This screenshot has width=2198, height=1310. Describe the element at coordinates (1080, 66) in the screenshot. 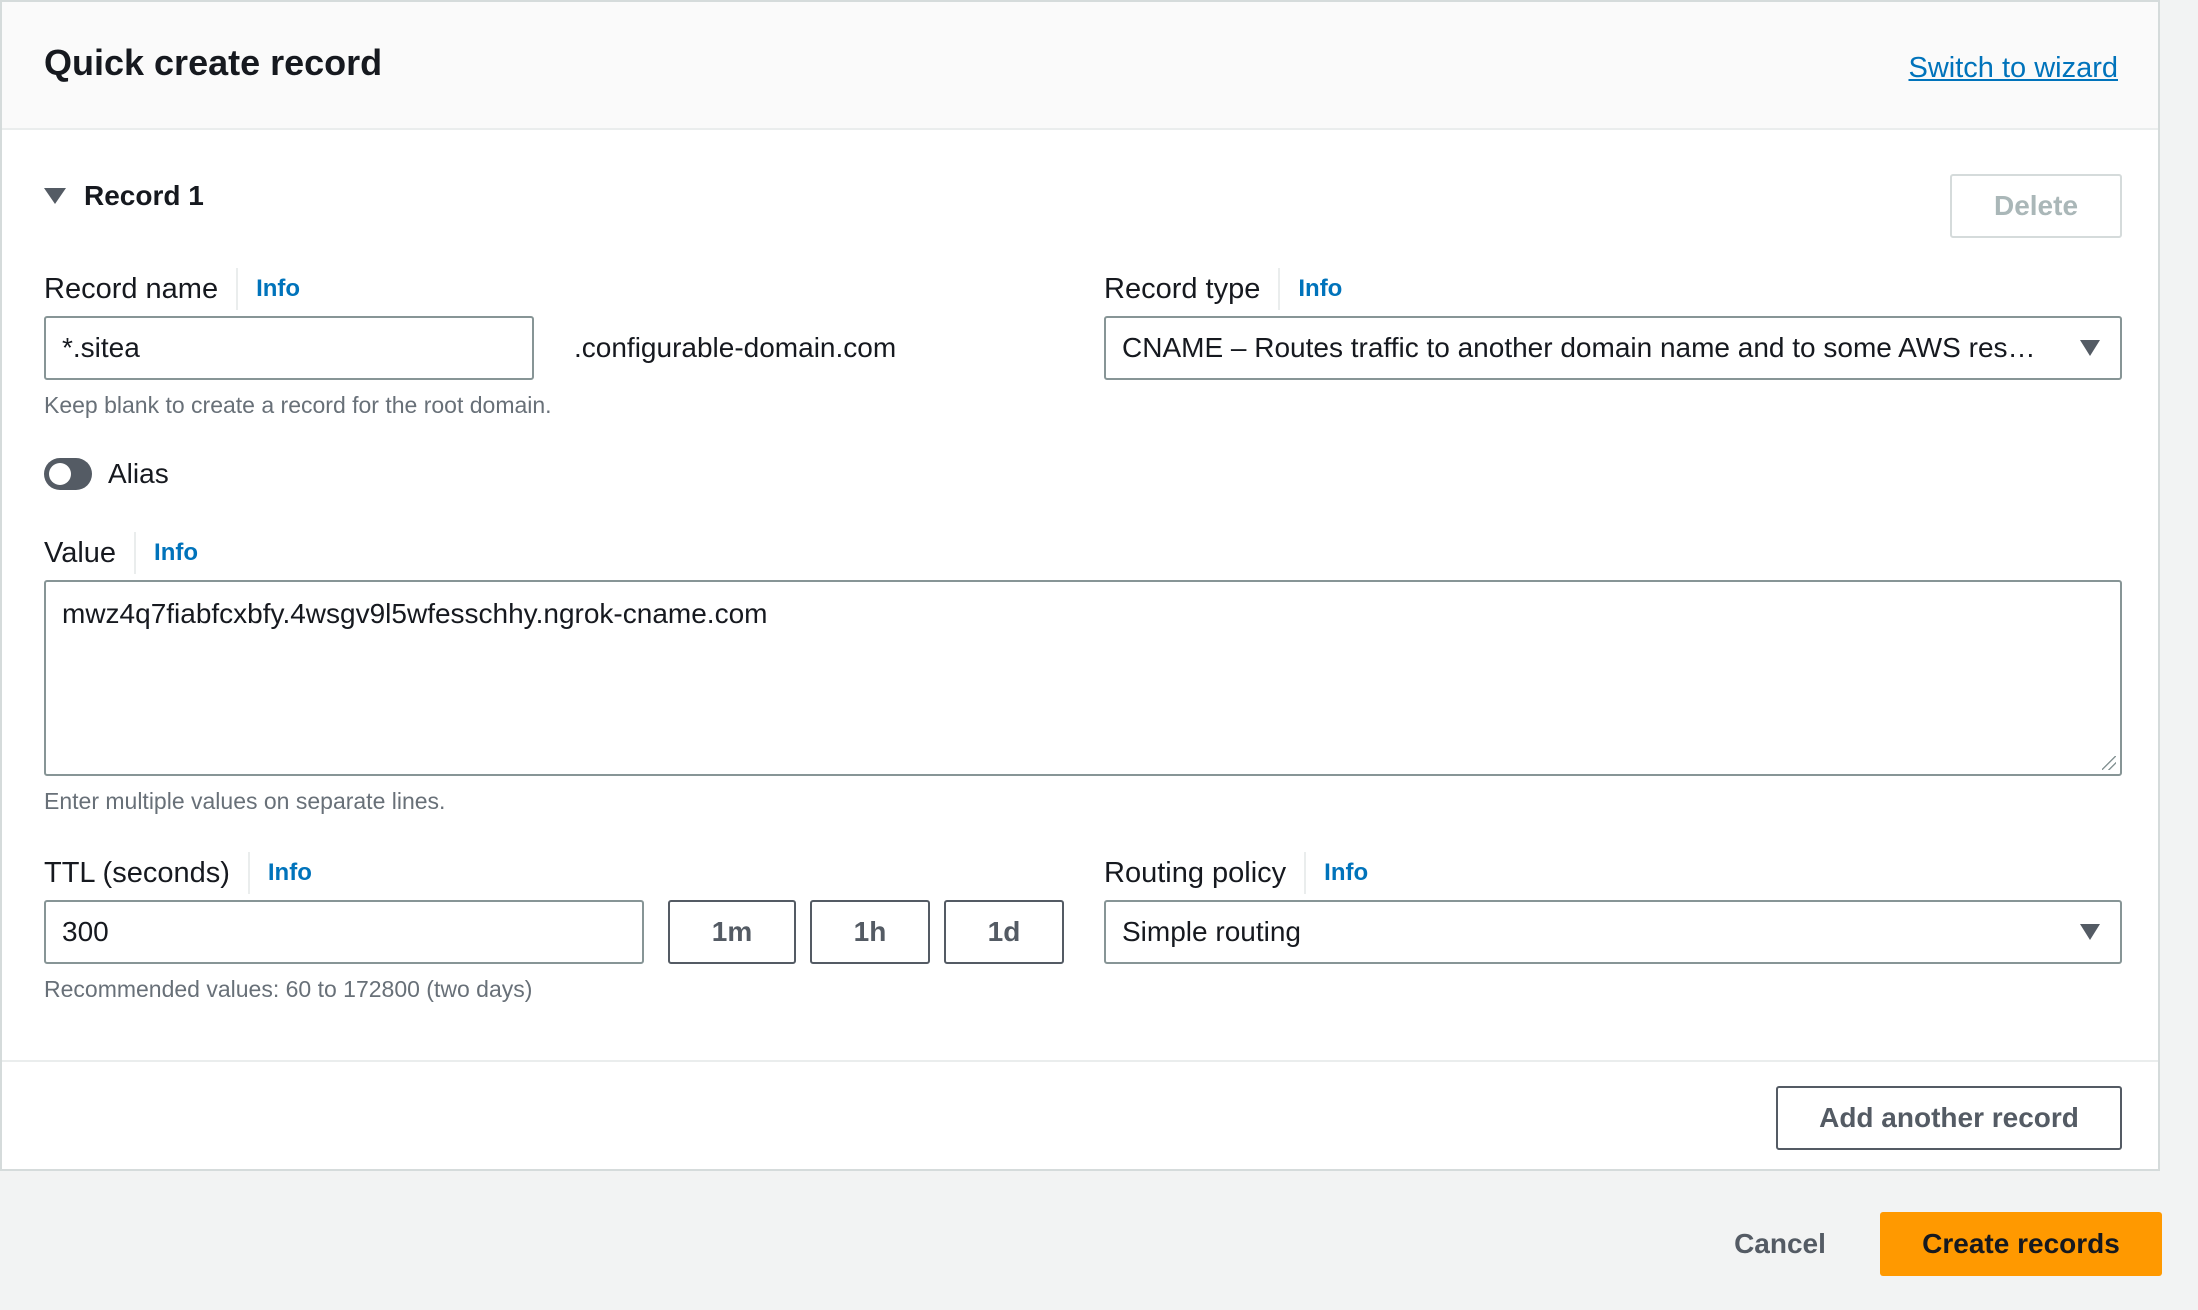

I see `panel-header: Quick create record Switch to wizard` at that location.